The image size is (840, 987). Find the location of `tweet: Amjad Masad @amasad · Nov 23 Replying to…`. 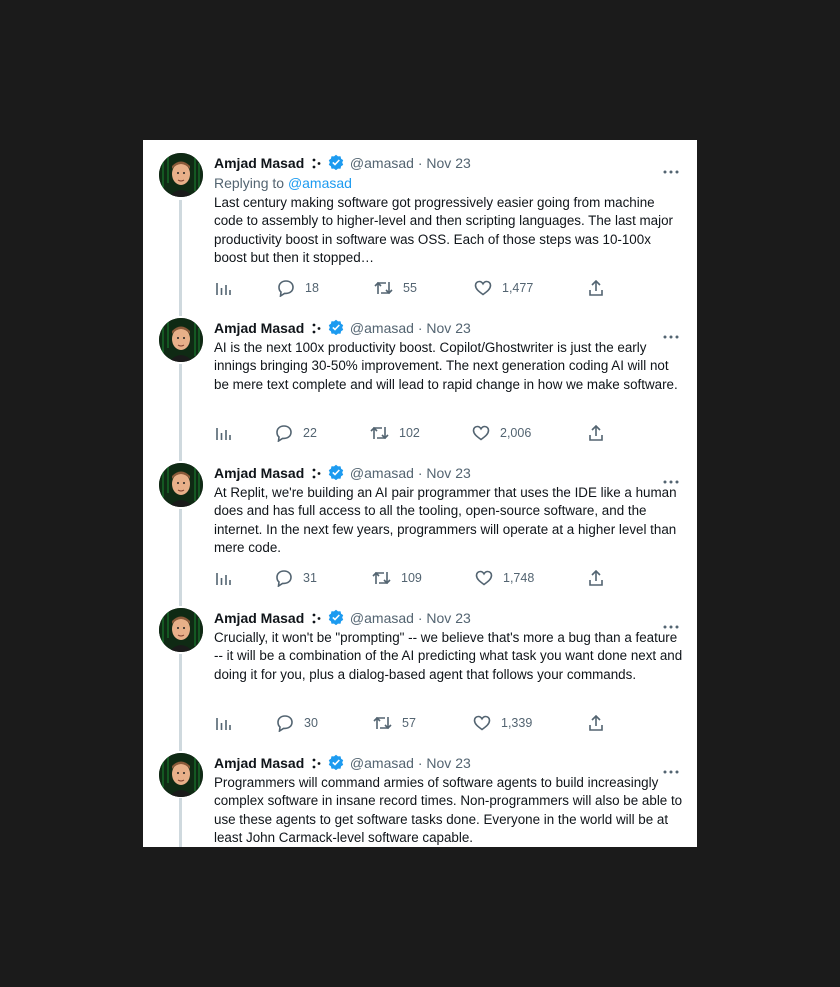

tweet: Amjad Masad @amasad · Nov 23 Replying to… is located at coordinates (420, 222).